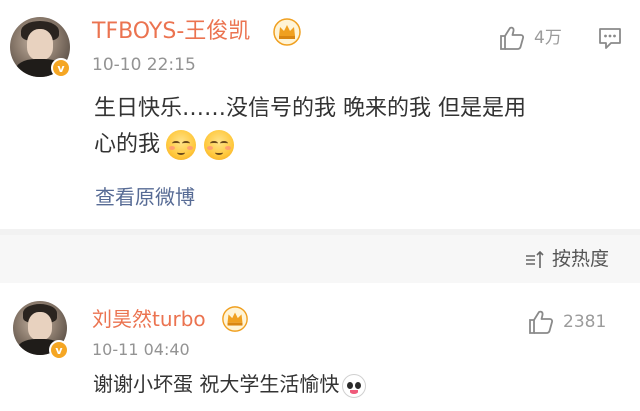 The height and width of the screenshot is (411, 640). I want to click on sort-label: 按热度, so click(581, 259).